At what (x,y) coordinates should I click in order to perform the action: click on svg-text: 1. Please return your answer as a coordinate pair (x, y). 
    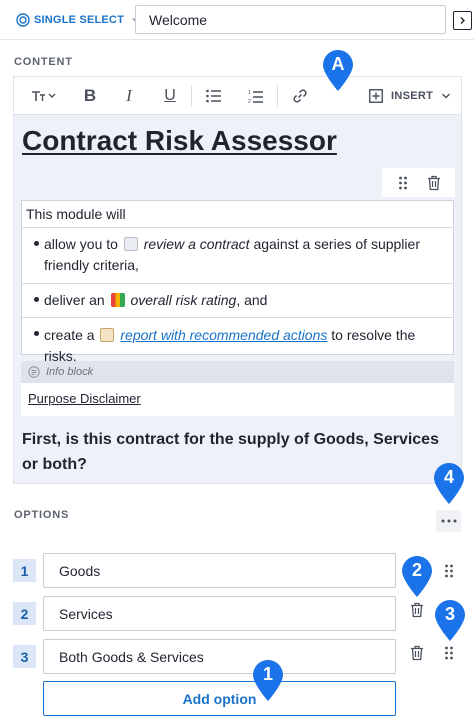
    Looking at the image, I should click on (249, 93).